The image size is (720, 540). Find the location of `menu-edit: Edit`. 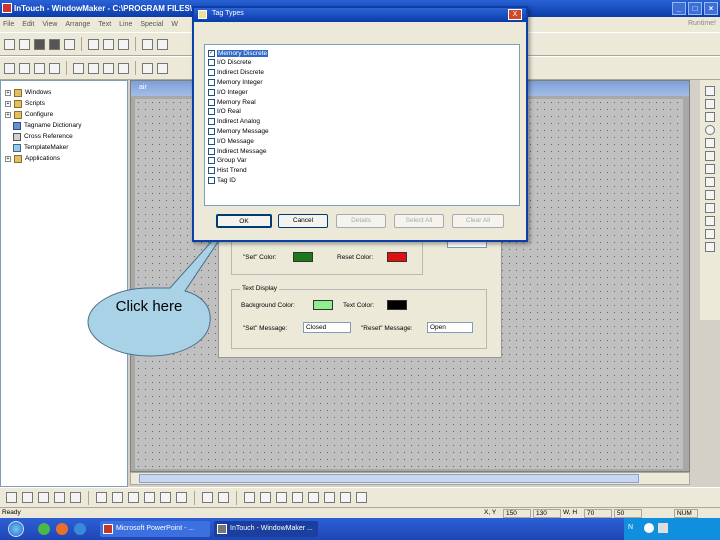

menu-edit: Edit is located at coordinates (28, 24).